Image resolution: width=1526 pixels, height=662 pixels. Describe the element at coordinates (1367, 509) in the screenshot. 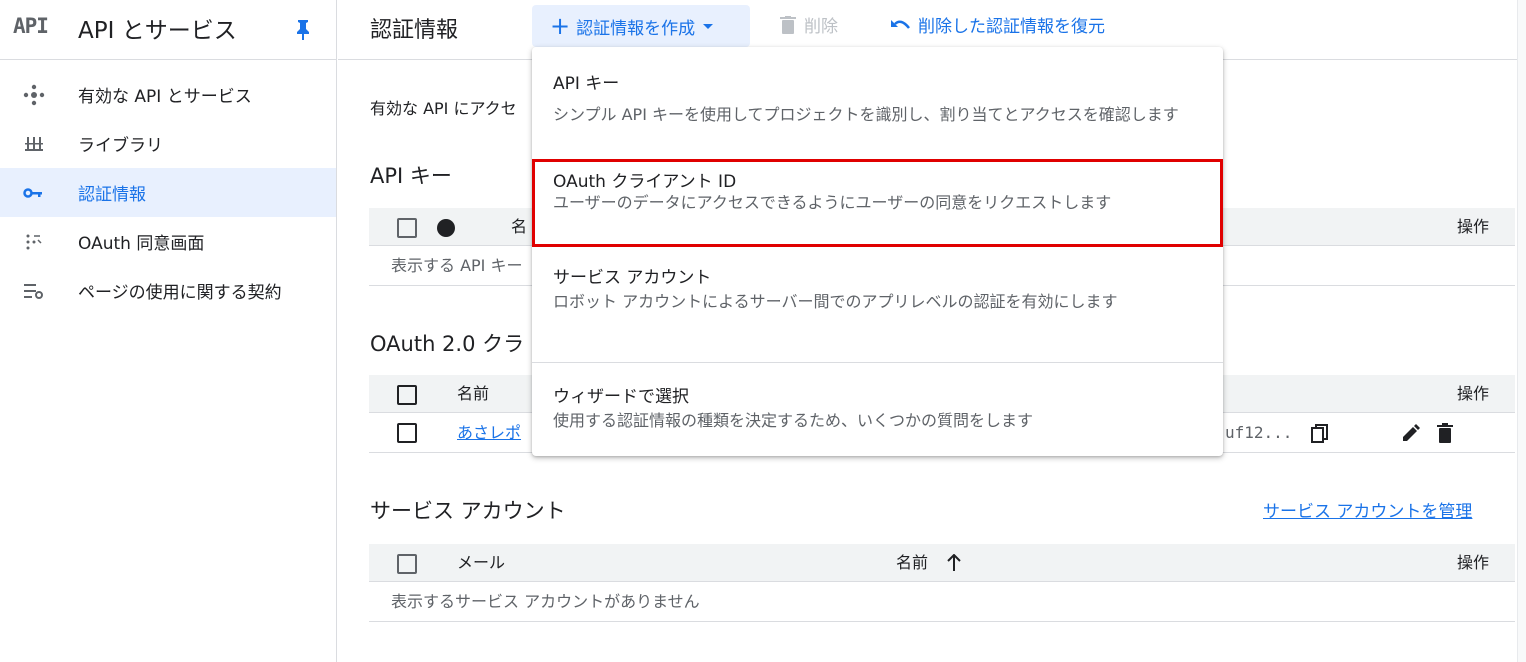

I see `manage-service-accounts-link: サービス アカウントを管理` at that location.